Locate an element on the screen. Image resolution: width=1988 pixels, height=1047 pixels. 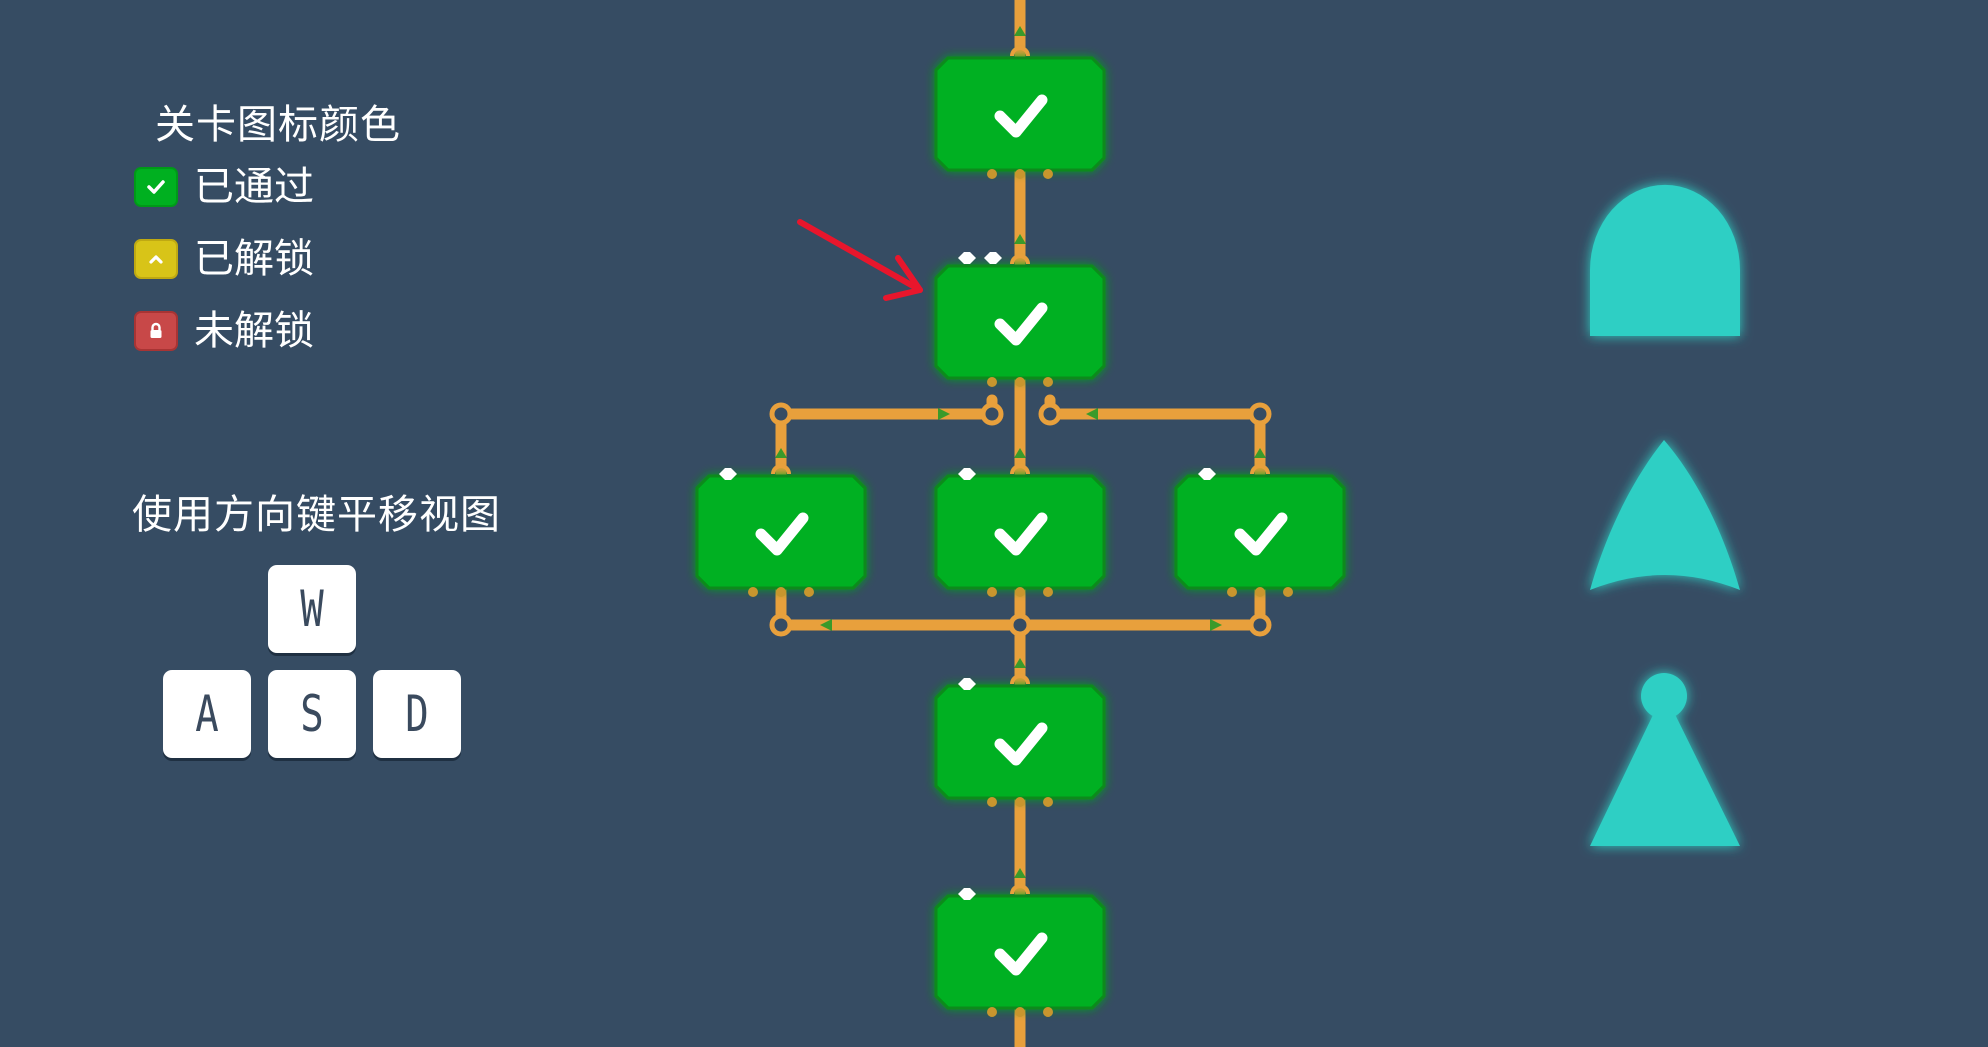
and-gate-icon is located at coordinates (1665, 260).